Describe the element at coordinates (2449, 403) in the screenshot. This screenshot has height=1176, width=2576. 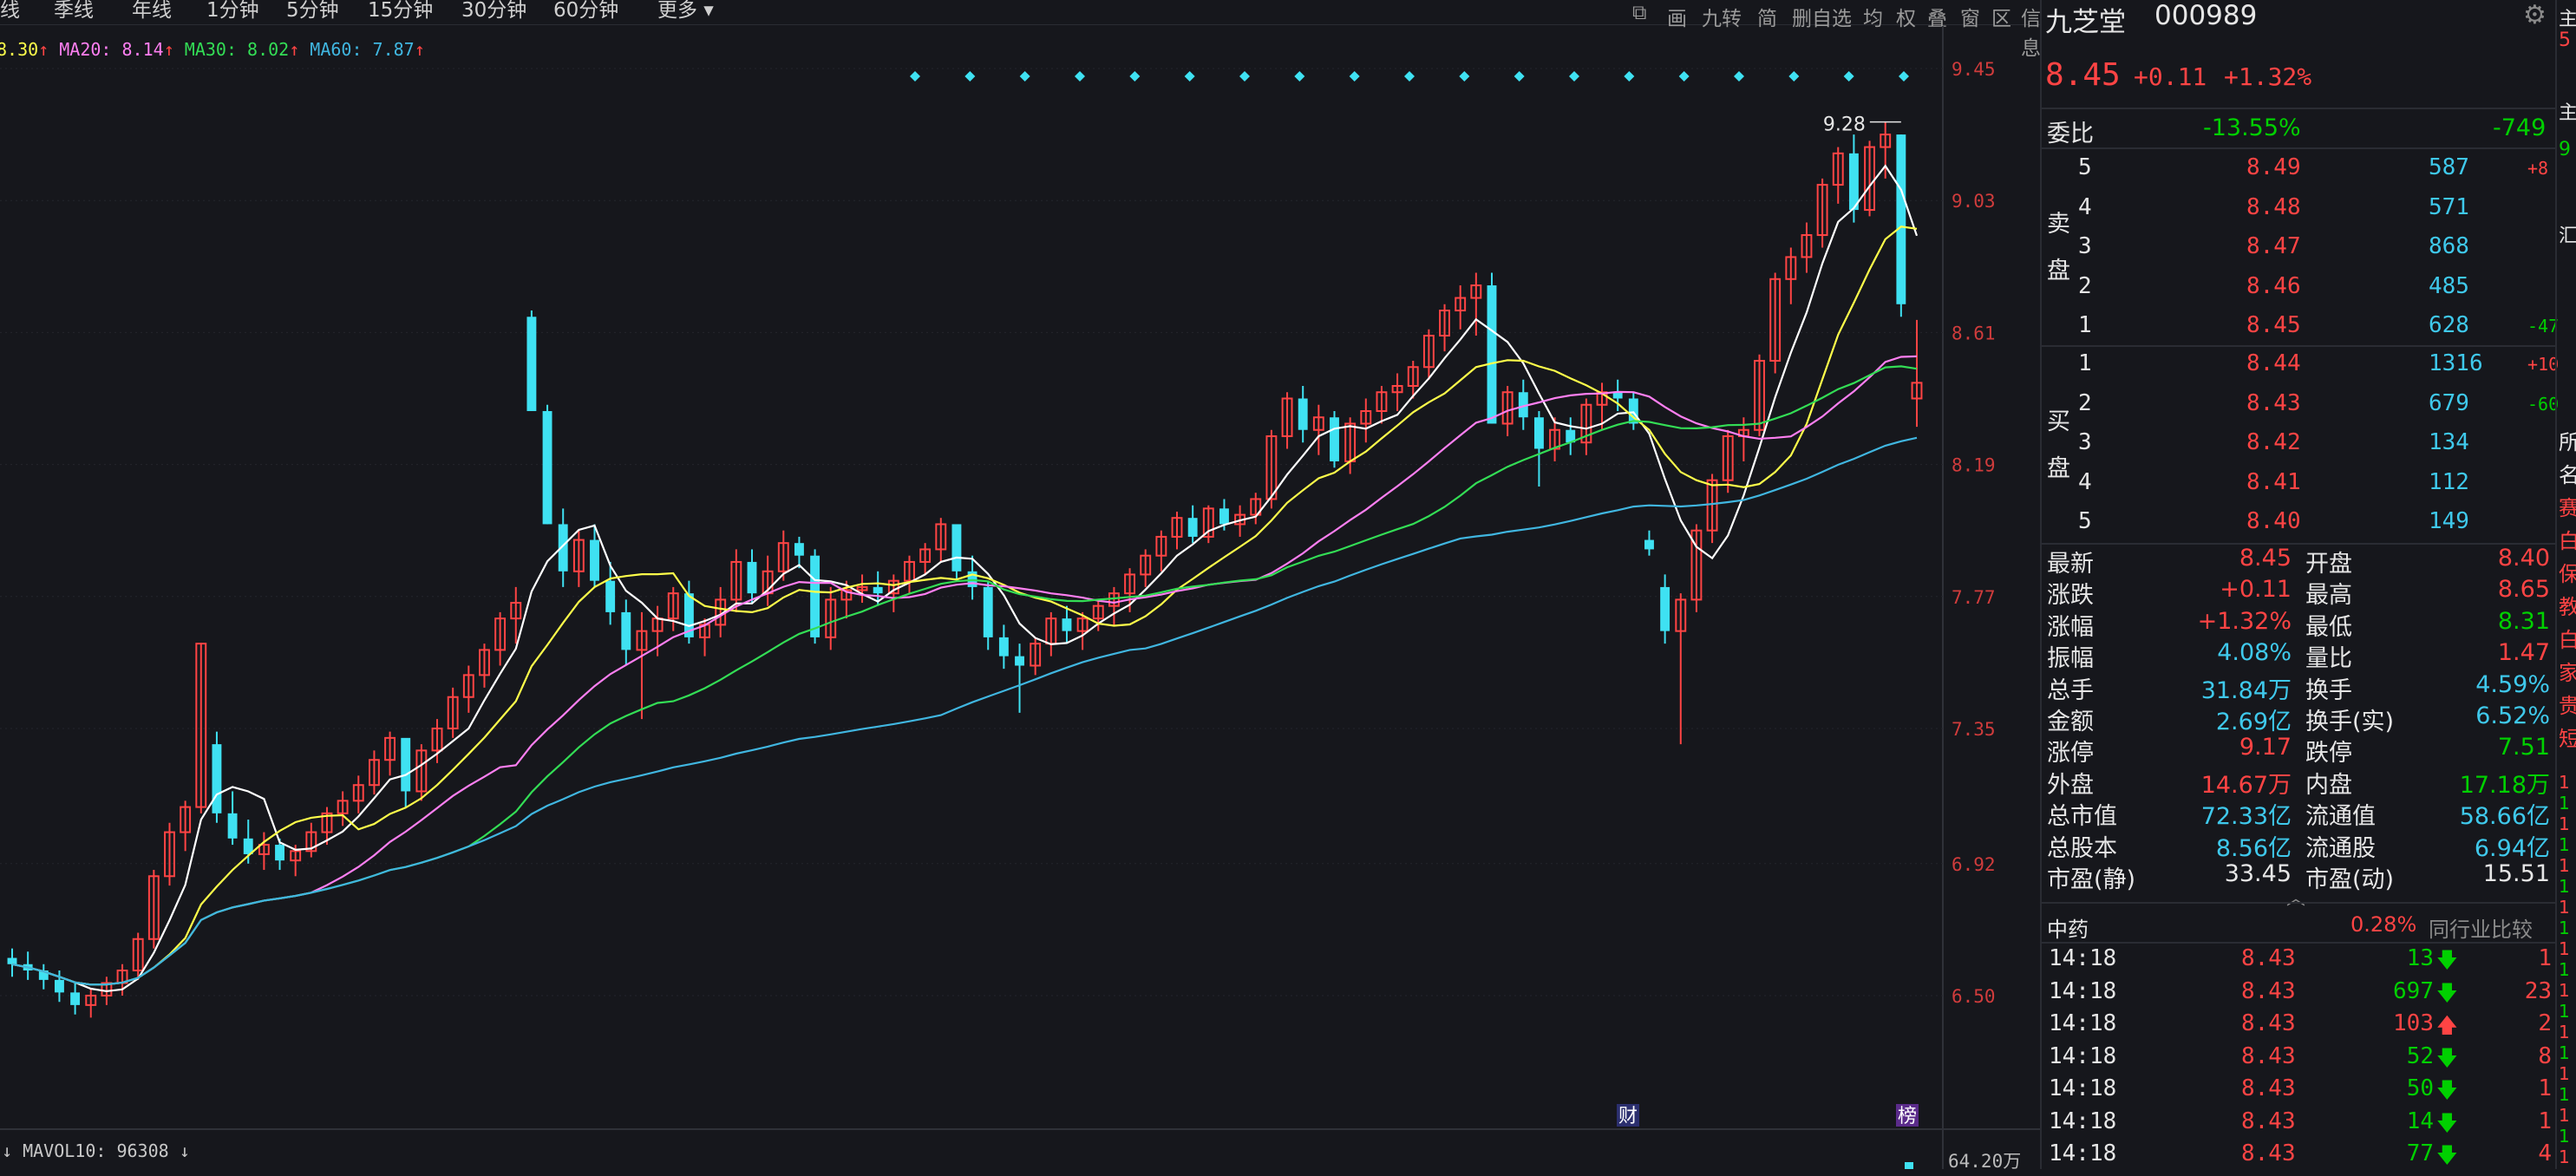
I see `bid-volume: 679` at that location.